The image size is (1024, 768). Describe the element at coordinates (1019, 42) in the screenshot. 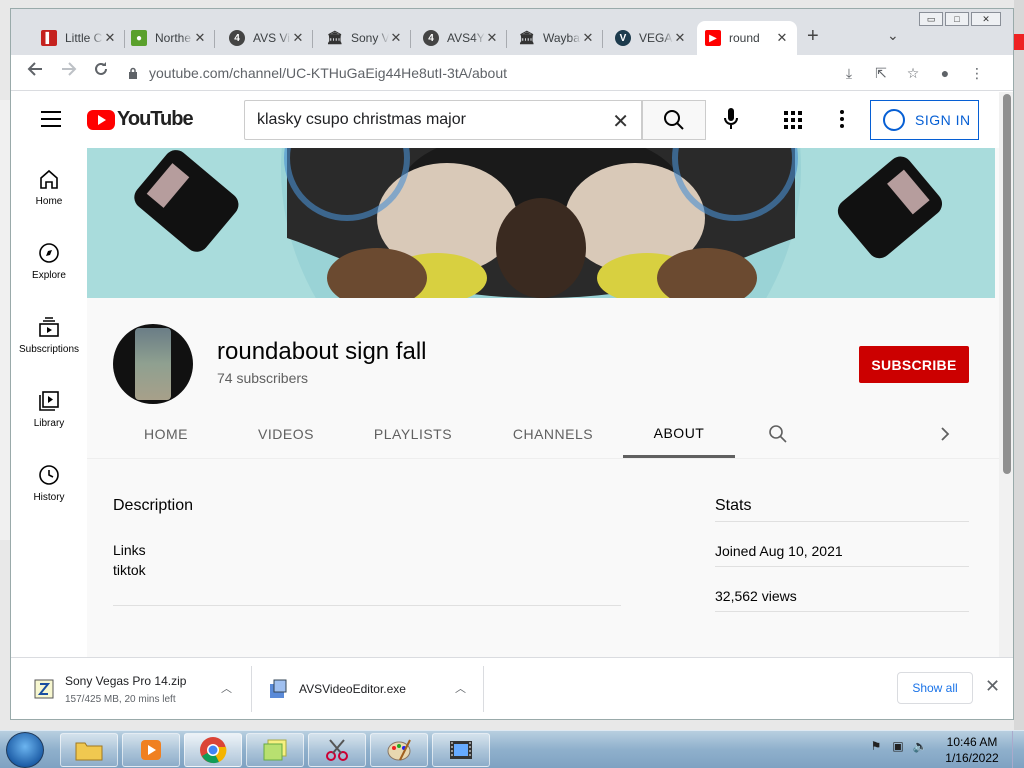

I see `background-red-marker` at that location.